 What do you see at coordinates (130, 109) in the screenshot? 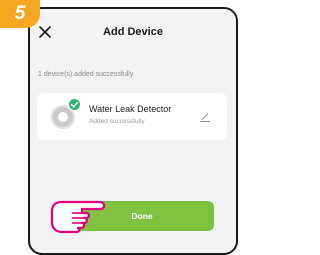
I see `device-name: Water Leak Detector` at bounding box center [130, 109].